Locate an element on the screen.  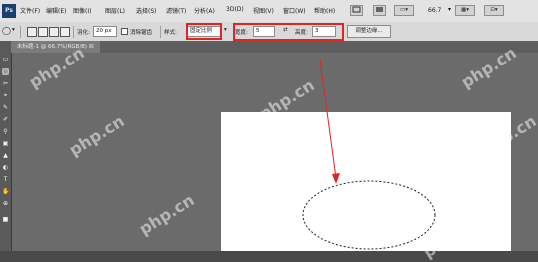
menu-file: 文件(F) is located at coordinates (30, 10).